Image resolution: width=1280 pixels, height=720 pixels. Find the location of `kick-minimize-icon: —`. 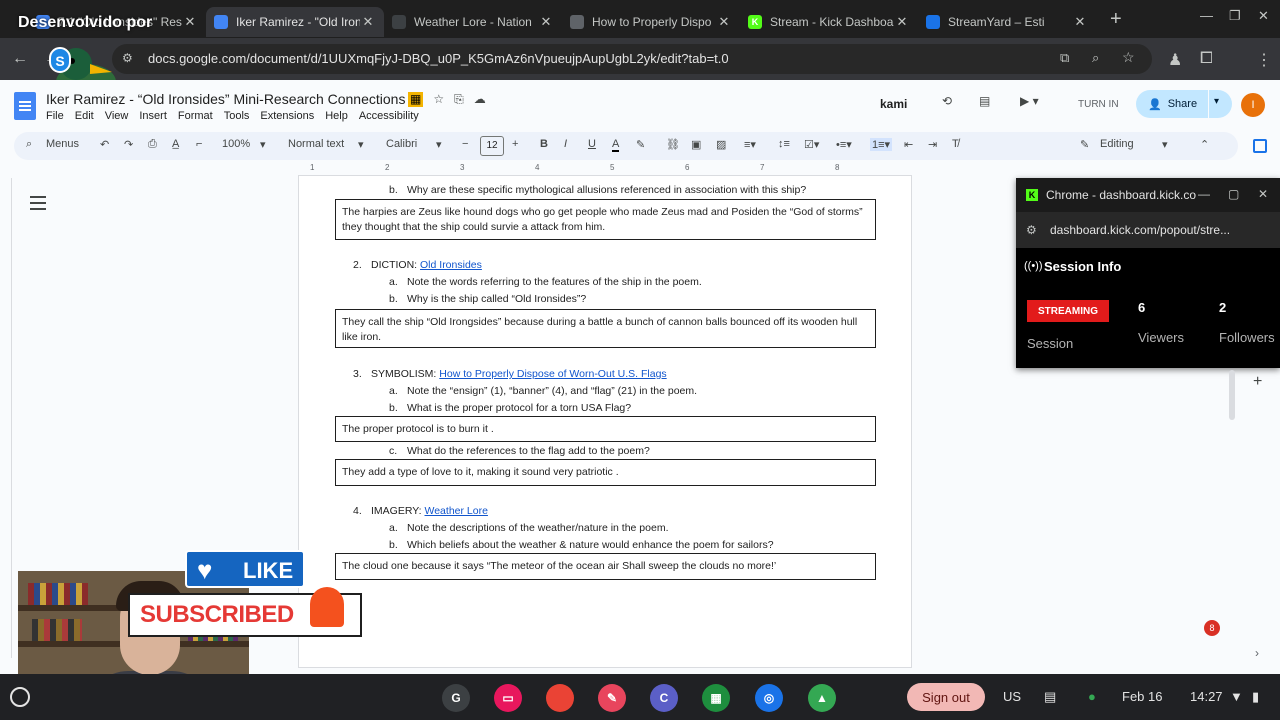

kick-minimize-icon: — is located at coordinates (1204, 194).